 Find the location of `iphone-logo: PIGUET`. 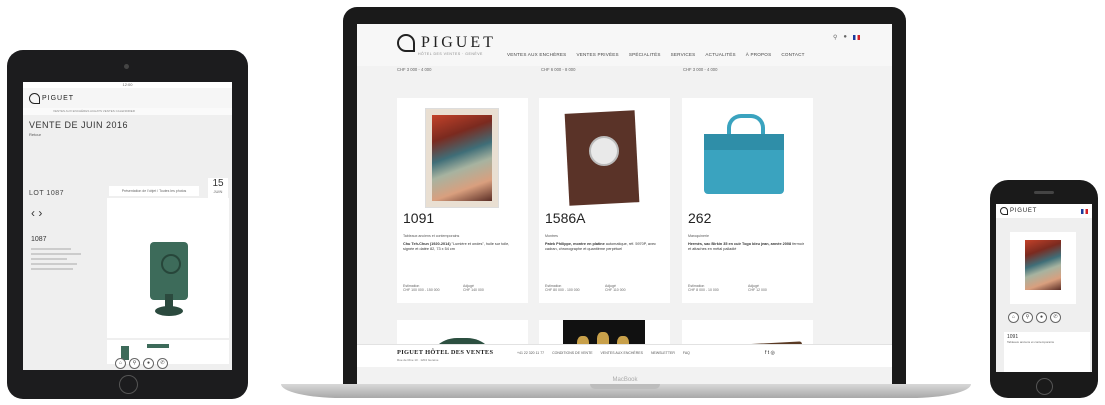

iphone-logo: PIGUET is located at coordinates (1023, 211).